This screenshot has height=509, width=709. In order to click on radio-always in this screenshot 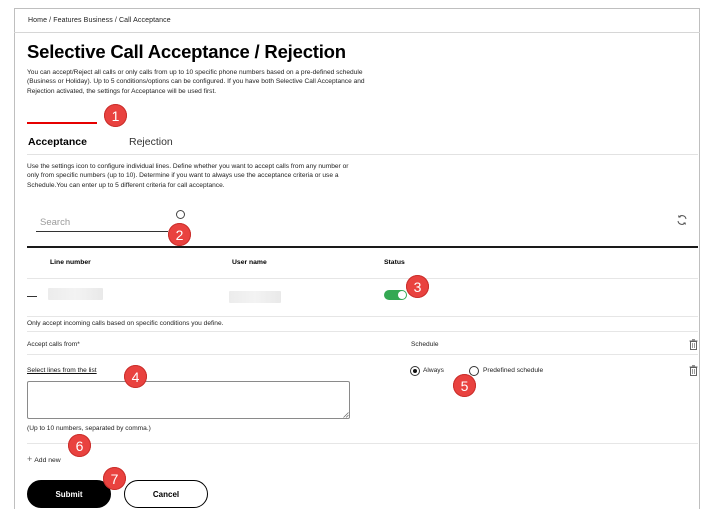, I will do `click(415, 371)`.